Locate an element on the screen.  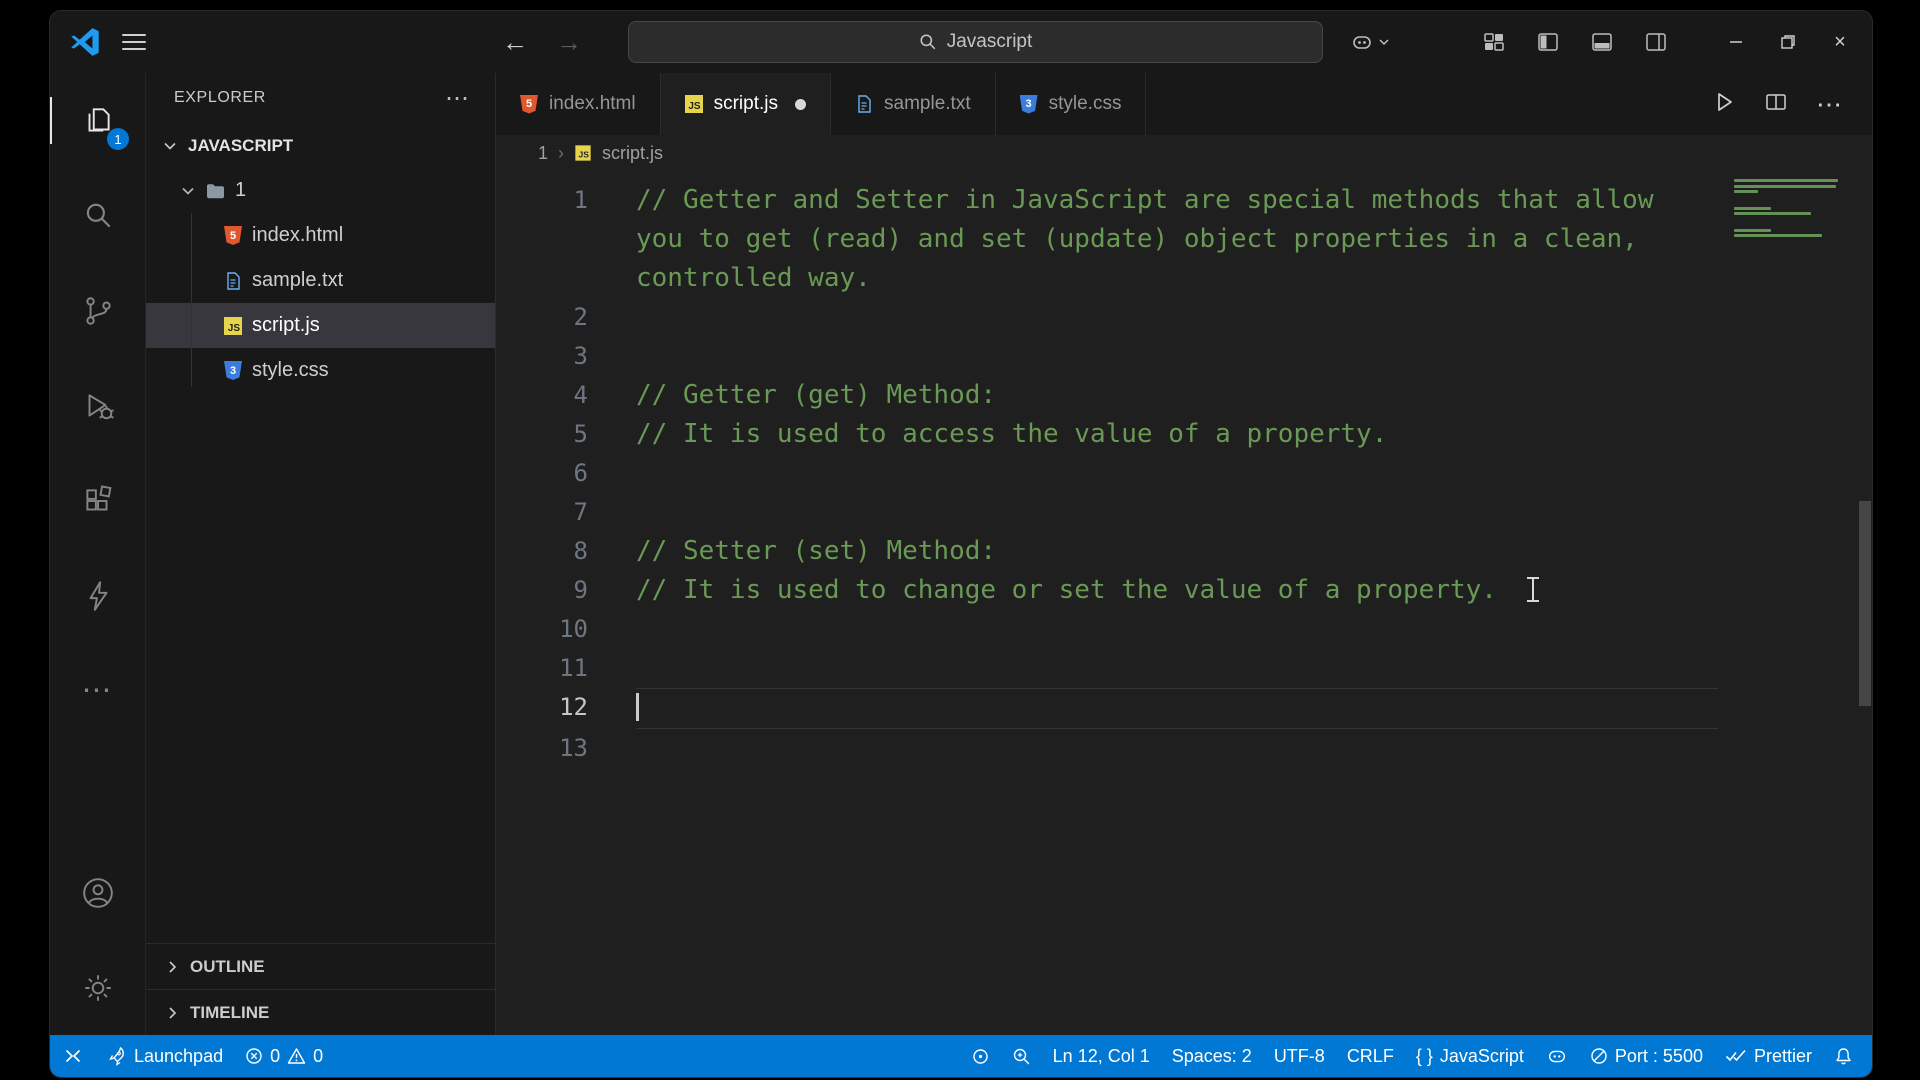
remote-icon is located at coordinates (73, 1056).